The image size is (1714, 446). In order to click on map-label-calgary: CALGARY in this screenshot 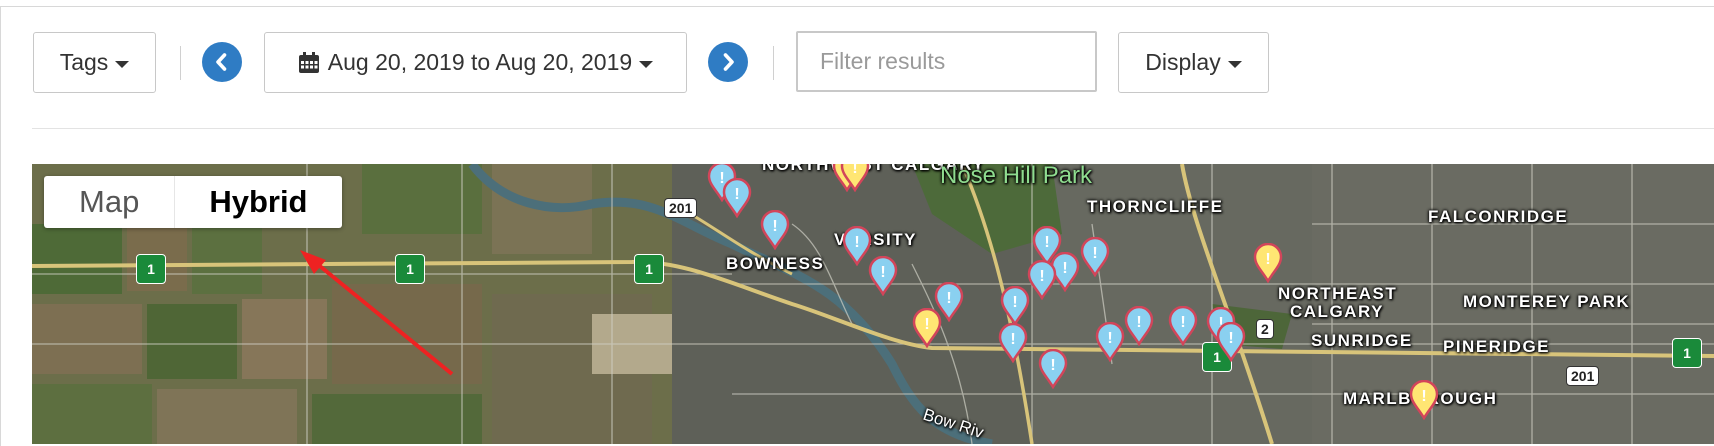, I will do `click(1337, 311)`.